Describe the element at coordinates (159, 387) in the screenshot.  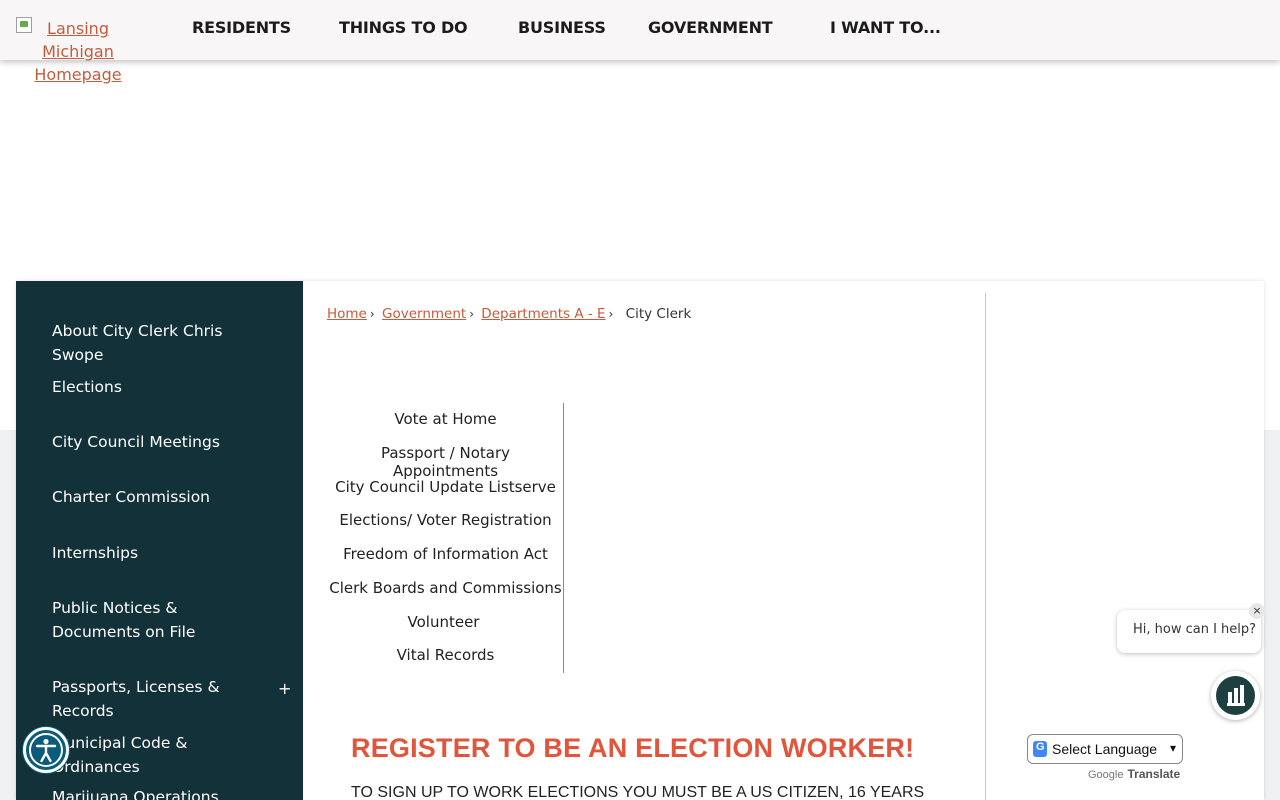
I see `sidebar-item-elections: Elections` at that location.